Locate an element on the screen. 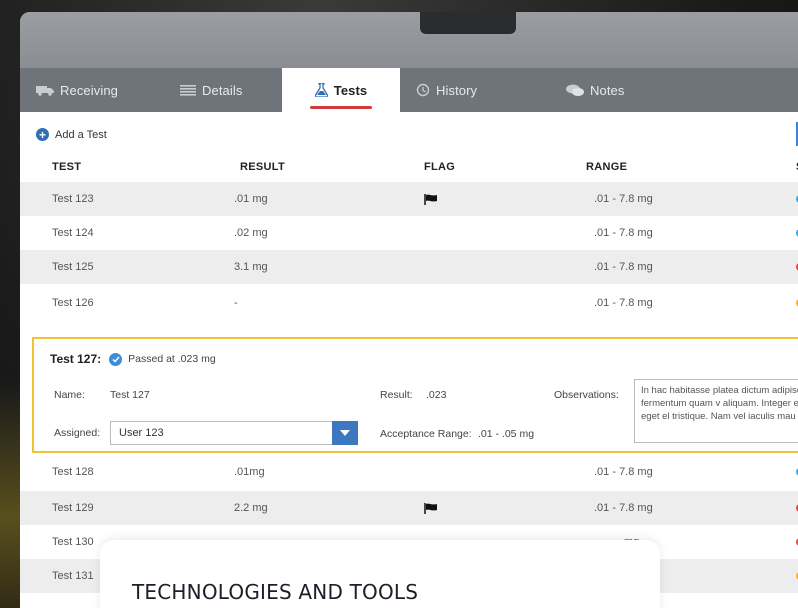 This screenshot has height=608, width=798. cell-test: Test 129 is located at coordinates (73, 508).